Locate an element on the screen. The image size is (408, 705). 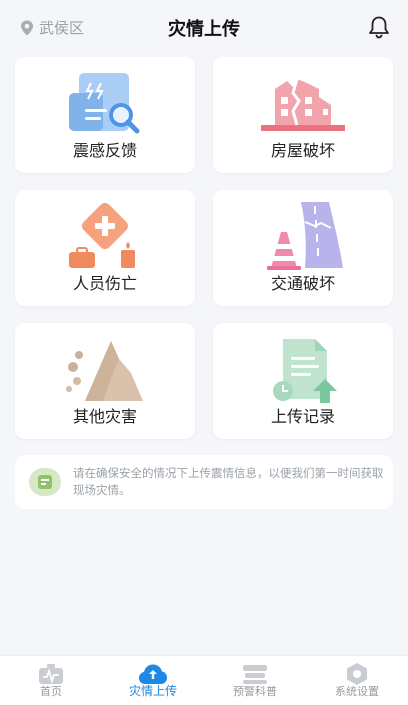
tip-icon is located at coordinates (45, 482).